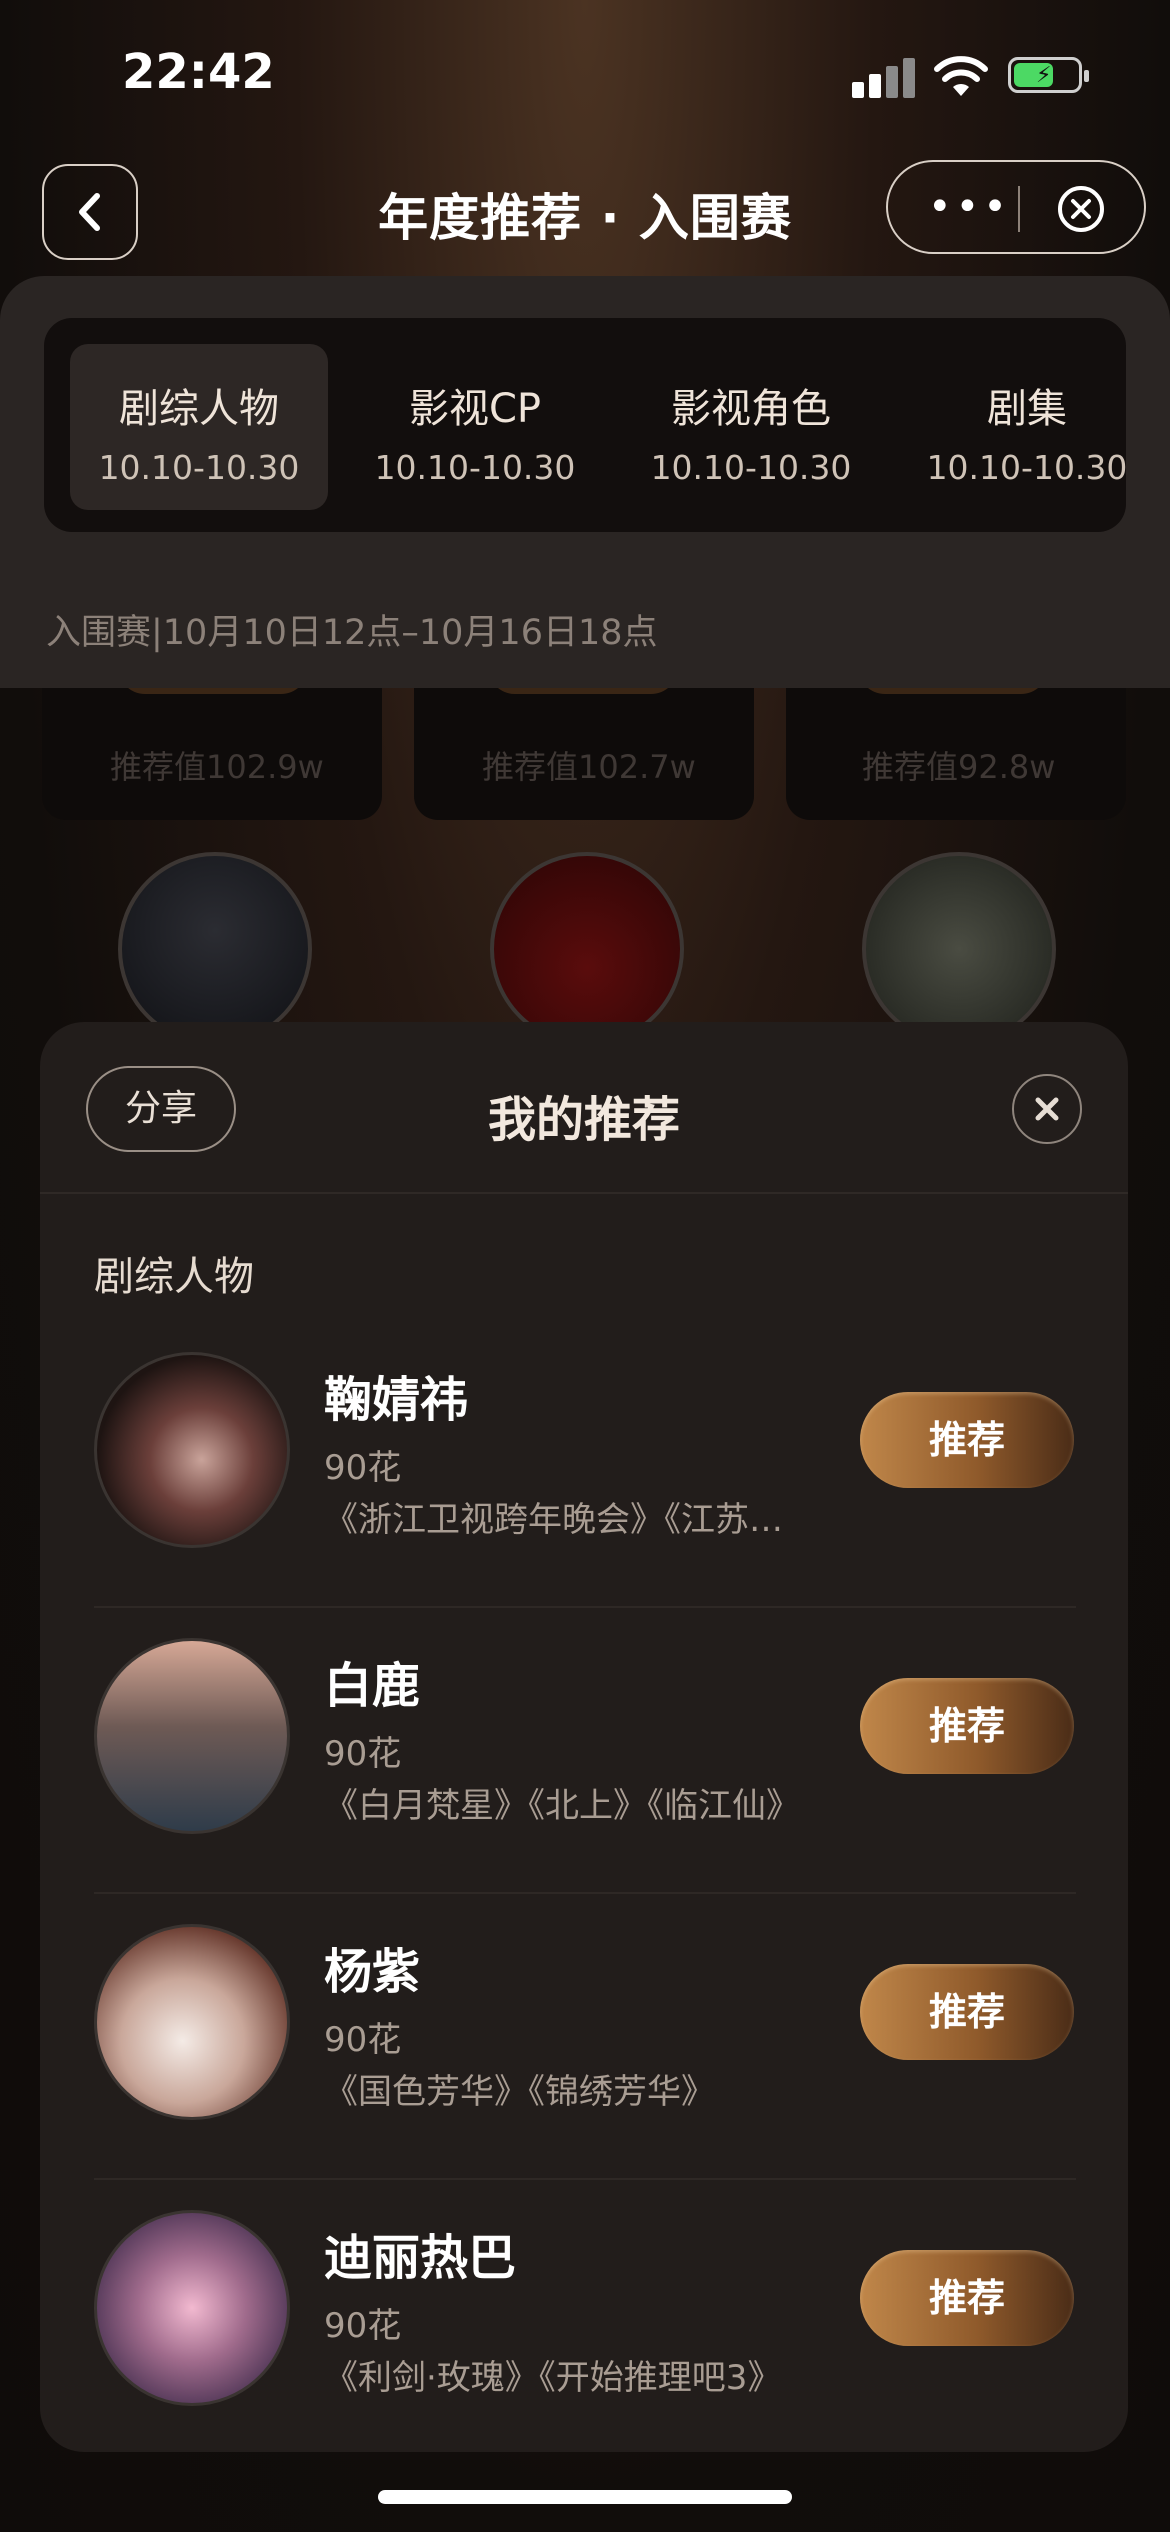  Describe the element at coordinates (199, 409) in the screenshot. I see `tab-label: 剧综人物` at that location.